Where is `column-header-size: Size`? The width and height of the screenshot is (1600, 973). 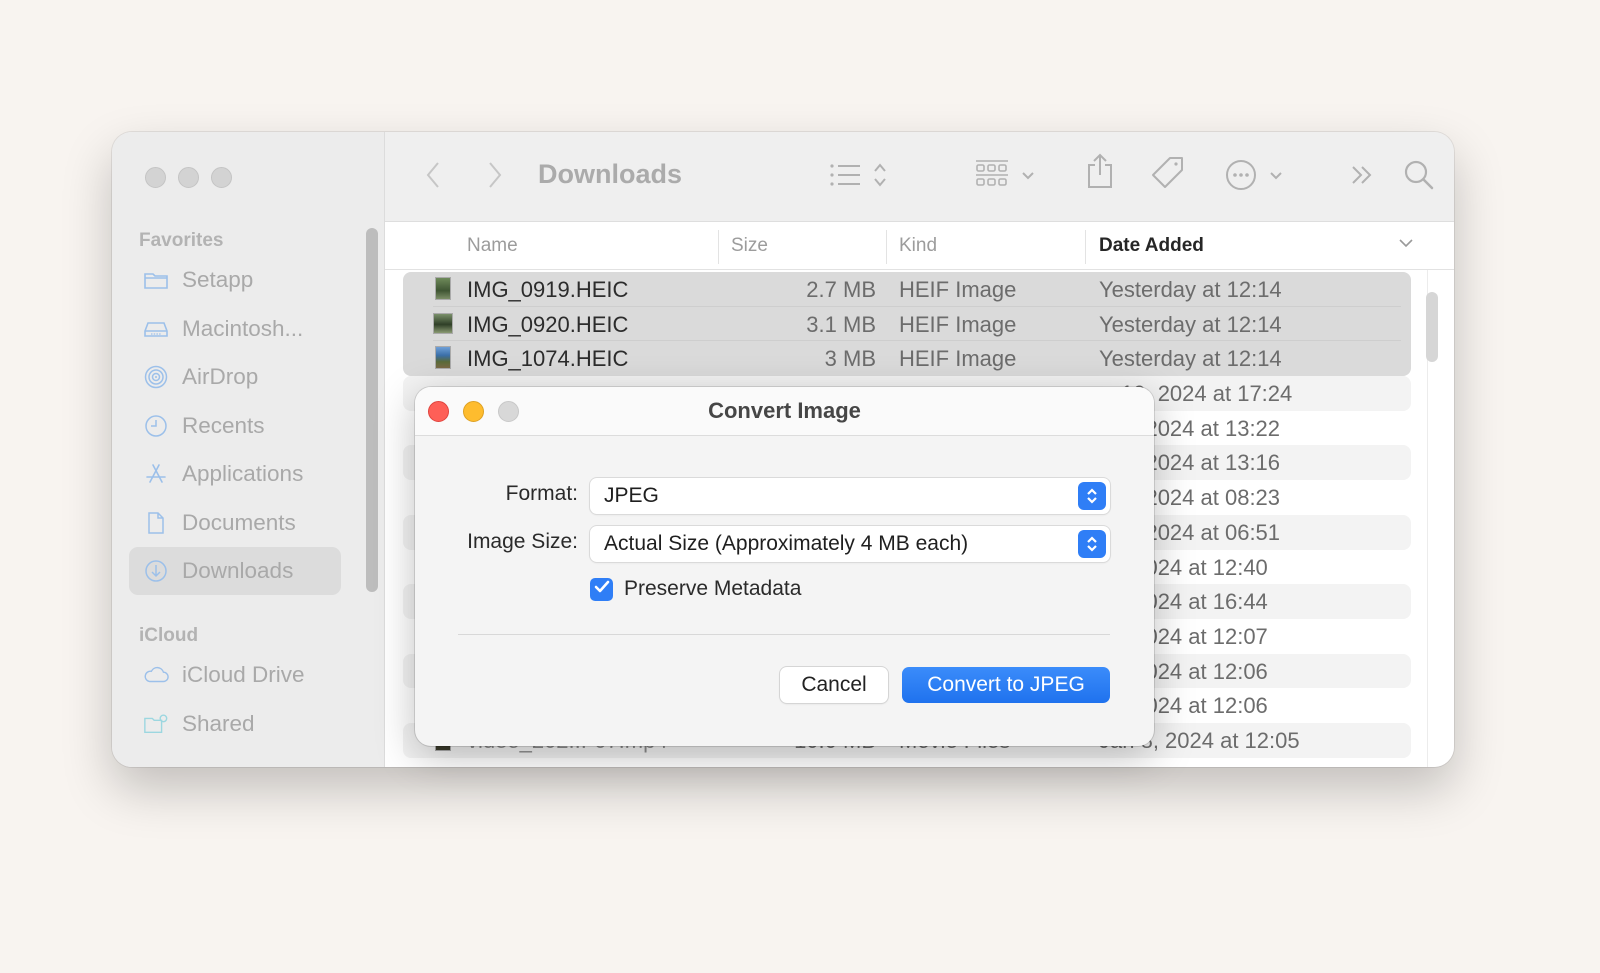 column-header-size: Size is located at coordinates (749, 246).